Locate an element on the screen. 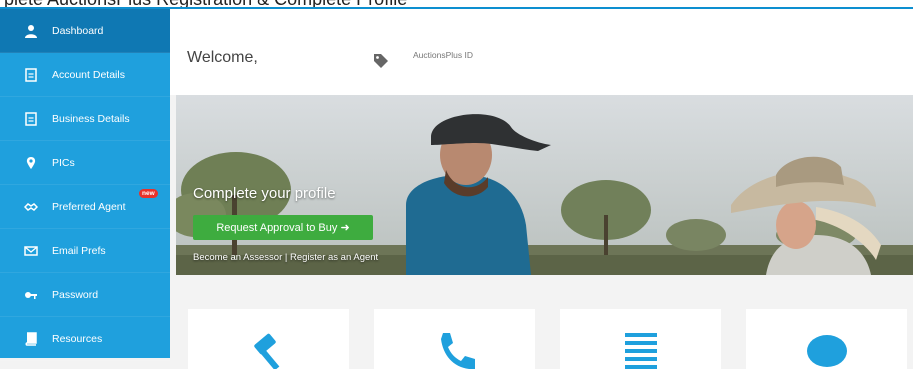  card-contact is located at coordinates (454, 339).